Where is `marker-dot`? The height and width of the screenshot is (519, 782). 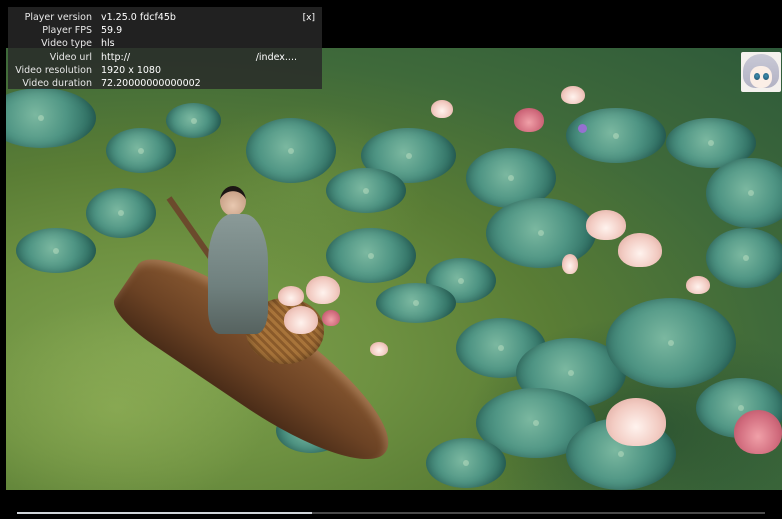
marker-dot is located at coordinates (582, 128).